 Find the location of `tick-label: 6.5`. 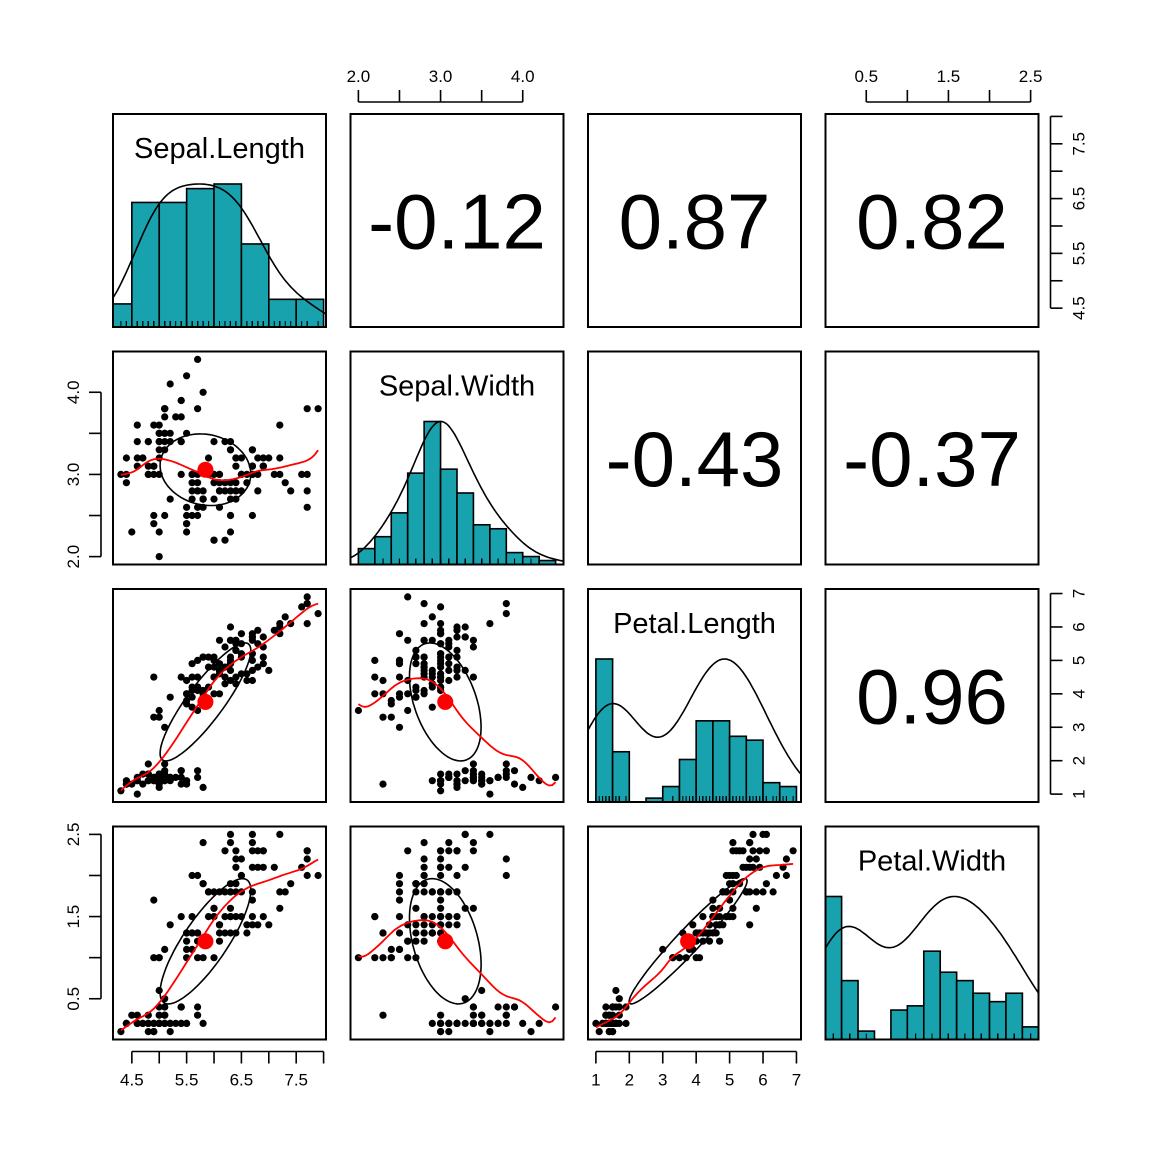

tick-label: 6.5 is located at coordinates (242, 1080).